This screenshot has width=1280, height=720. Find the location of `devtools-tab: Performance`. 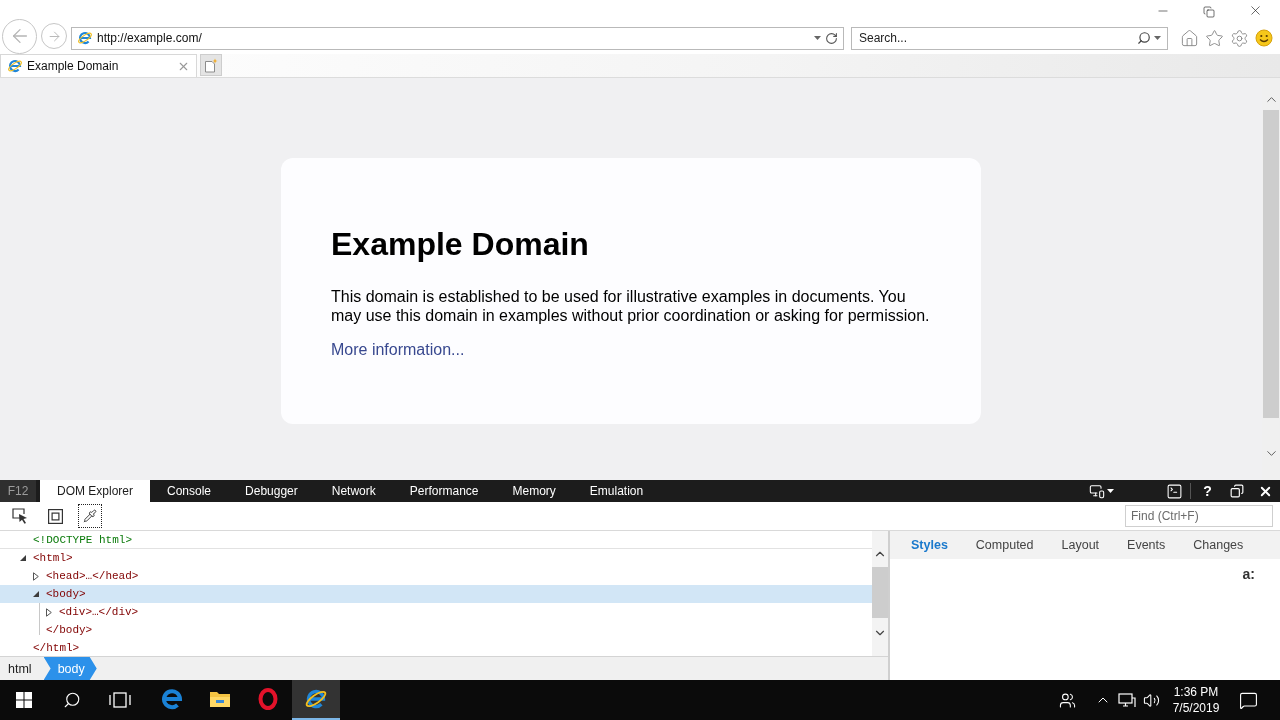

devtools-tab: Performance is located at coordinates (444, 491).